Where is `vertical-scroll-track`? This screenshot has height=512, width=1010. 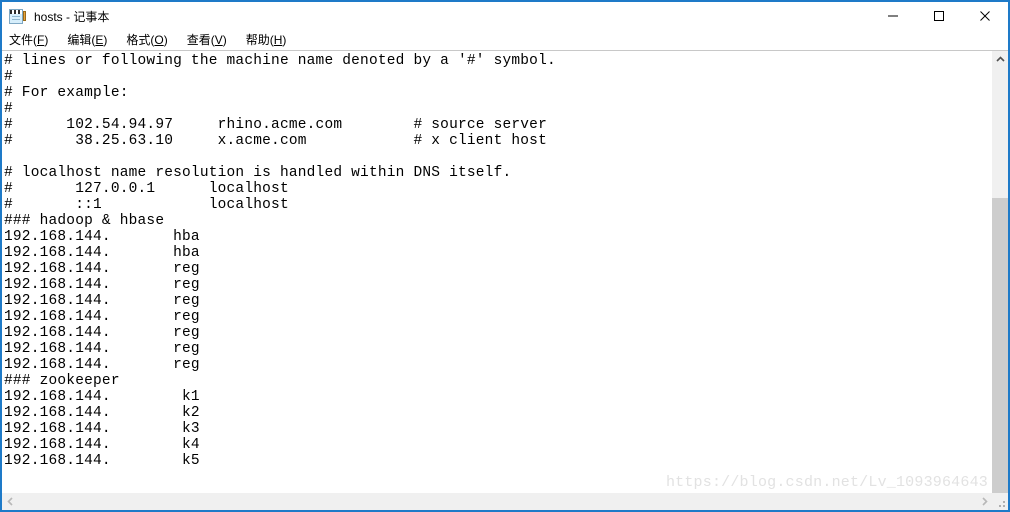
vertical-scroll-track is located at coordinates (1000, 283).